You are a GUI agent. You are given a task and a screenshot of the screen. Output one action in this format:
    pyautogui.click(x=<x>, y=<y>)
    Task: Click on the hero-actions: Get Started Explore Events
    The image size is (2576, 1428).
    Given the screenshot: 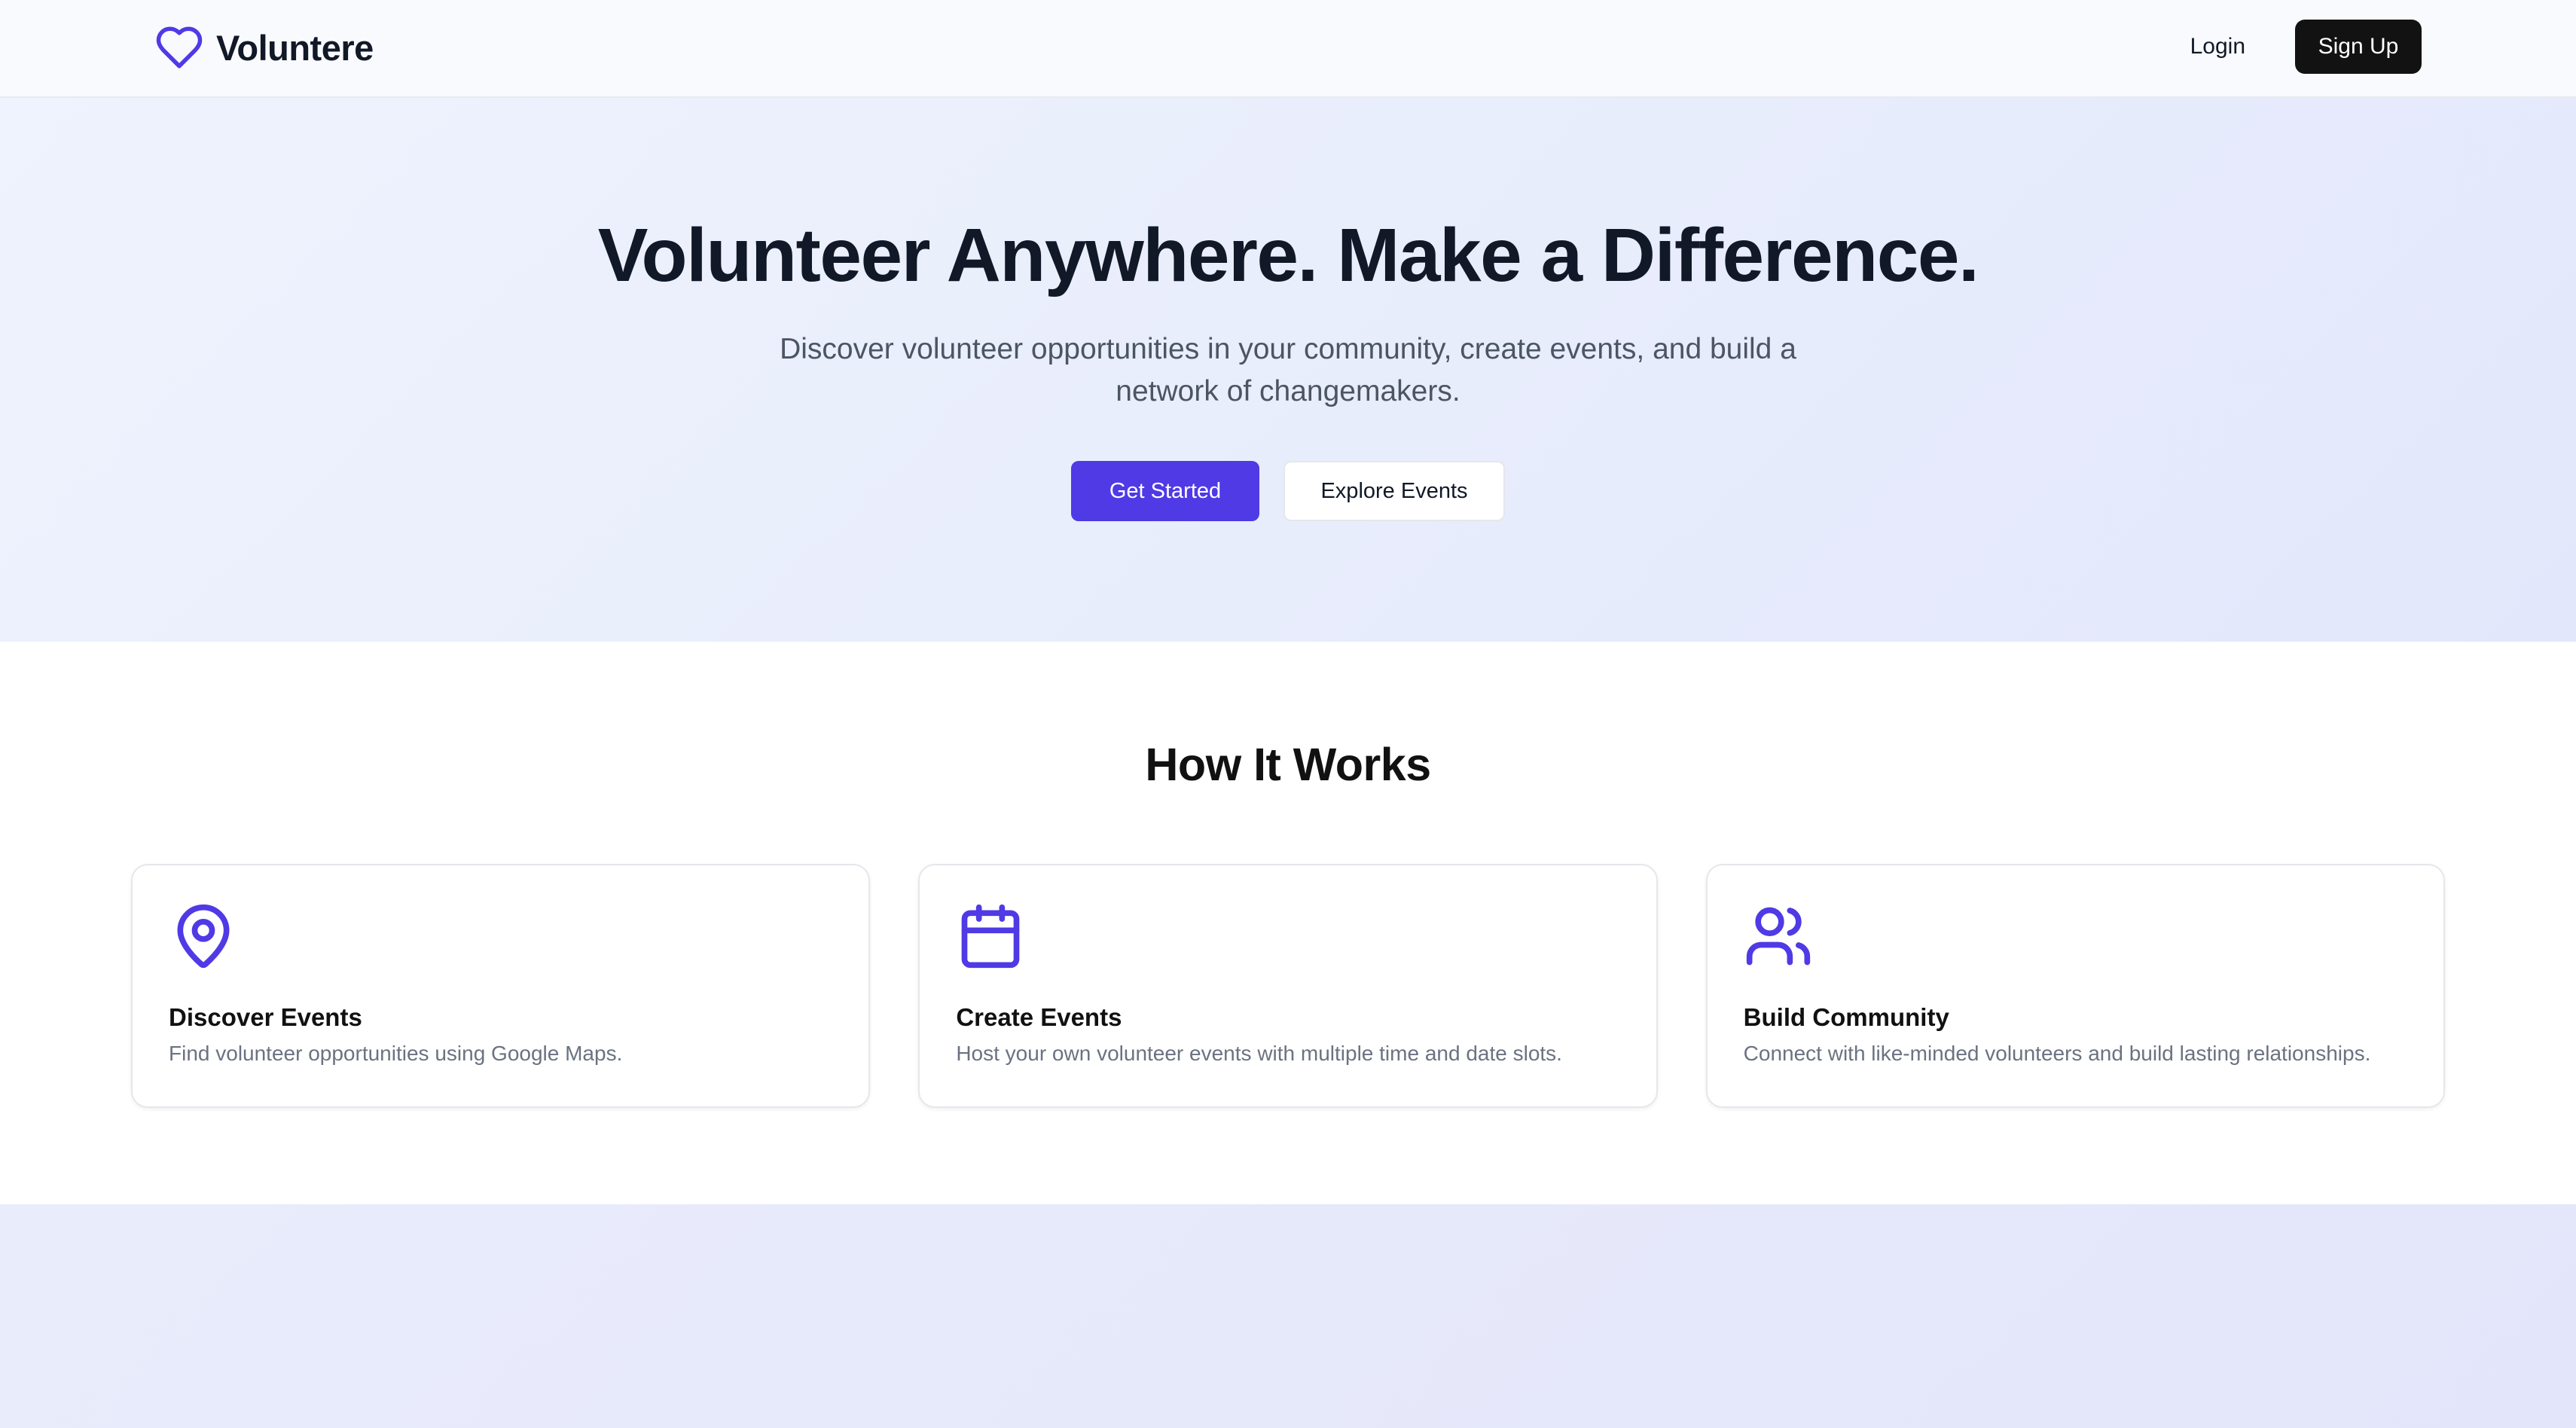 What is the action you would take?
    pyautogui.click(x=1288, y=491)
    